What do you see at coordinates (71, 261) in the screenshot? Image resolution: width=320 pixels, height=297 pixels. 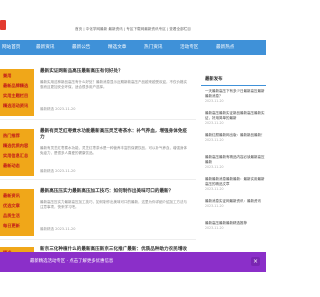 I see `promo-banner-text: 最新精选活动专区 · 点击了解更多优惠信息` at bounding box center [71, 261].